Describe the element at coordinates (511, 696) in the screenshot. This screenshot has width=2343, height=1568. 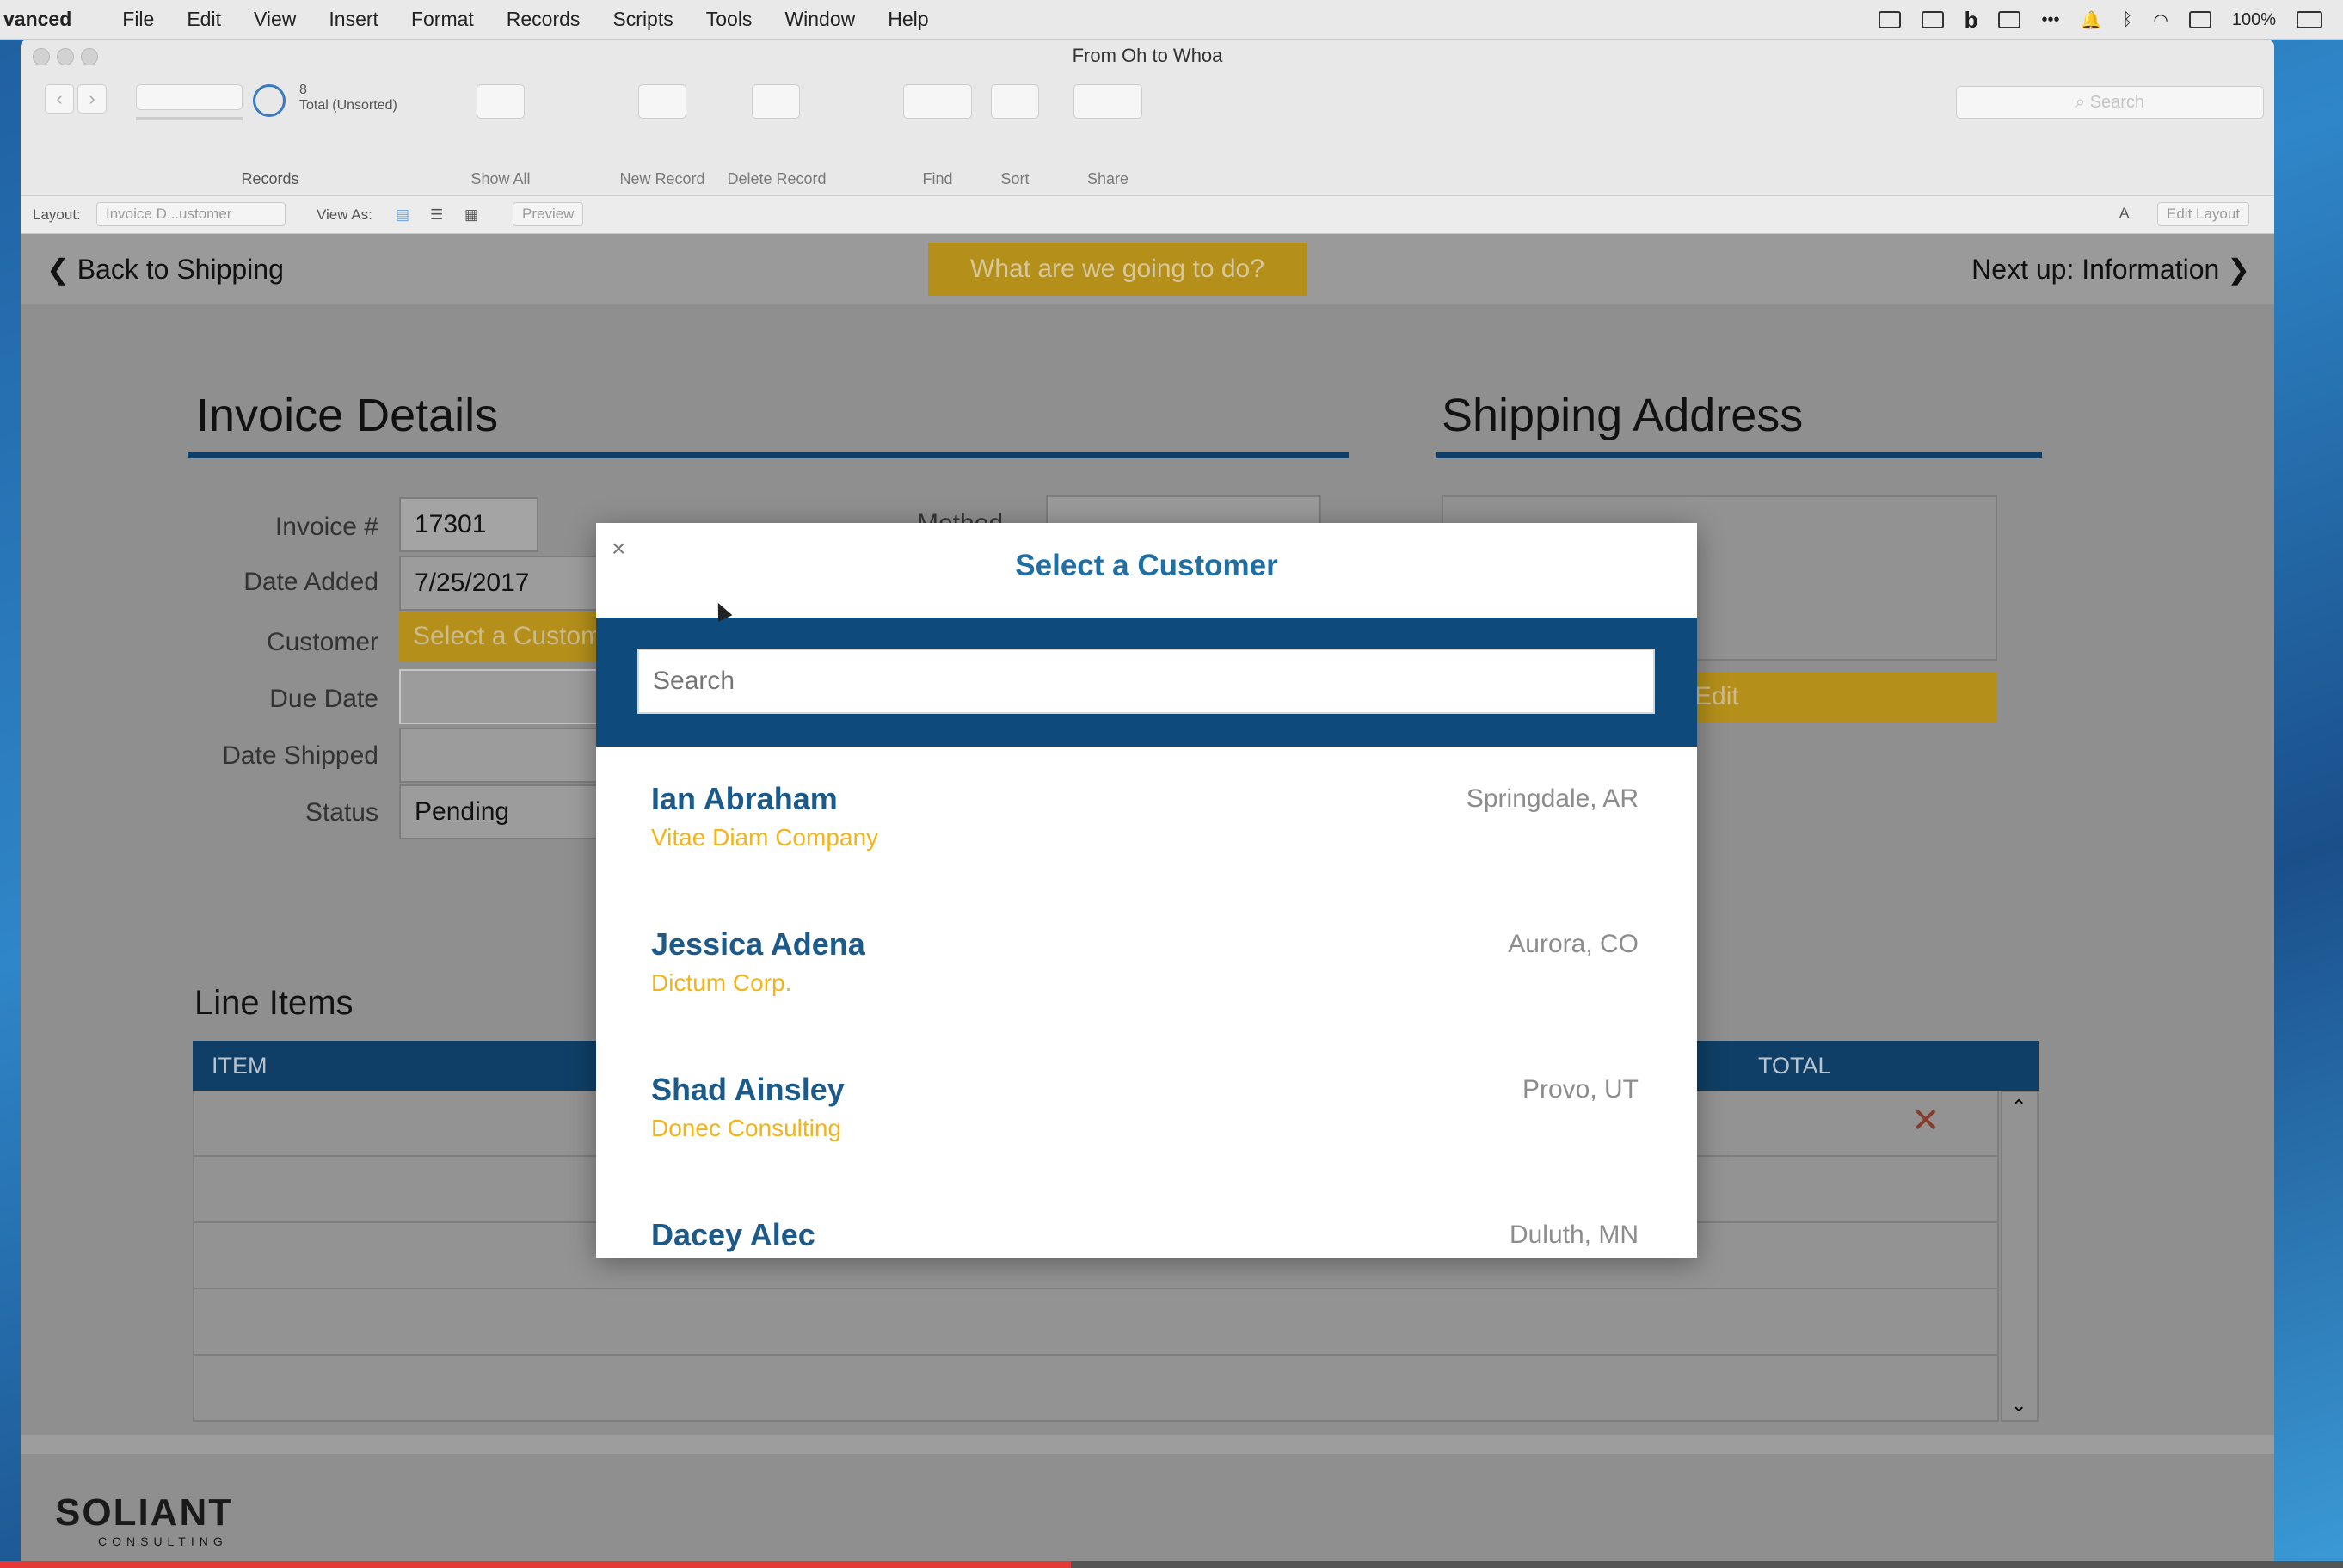
I see `due-date-field` at that location.